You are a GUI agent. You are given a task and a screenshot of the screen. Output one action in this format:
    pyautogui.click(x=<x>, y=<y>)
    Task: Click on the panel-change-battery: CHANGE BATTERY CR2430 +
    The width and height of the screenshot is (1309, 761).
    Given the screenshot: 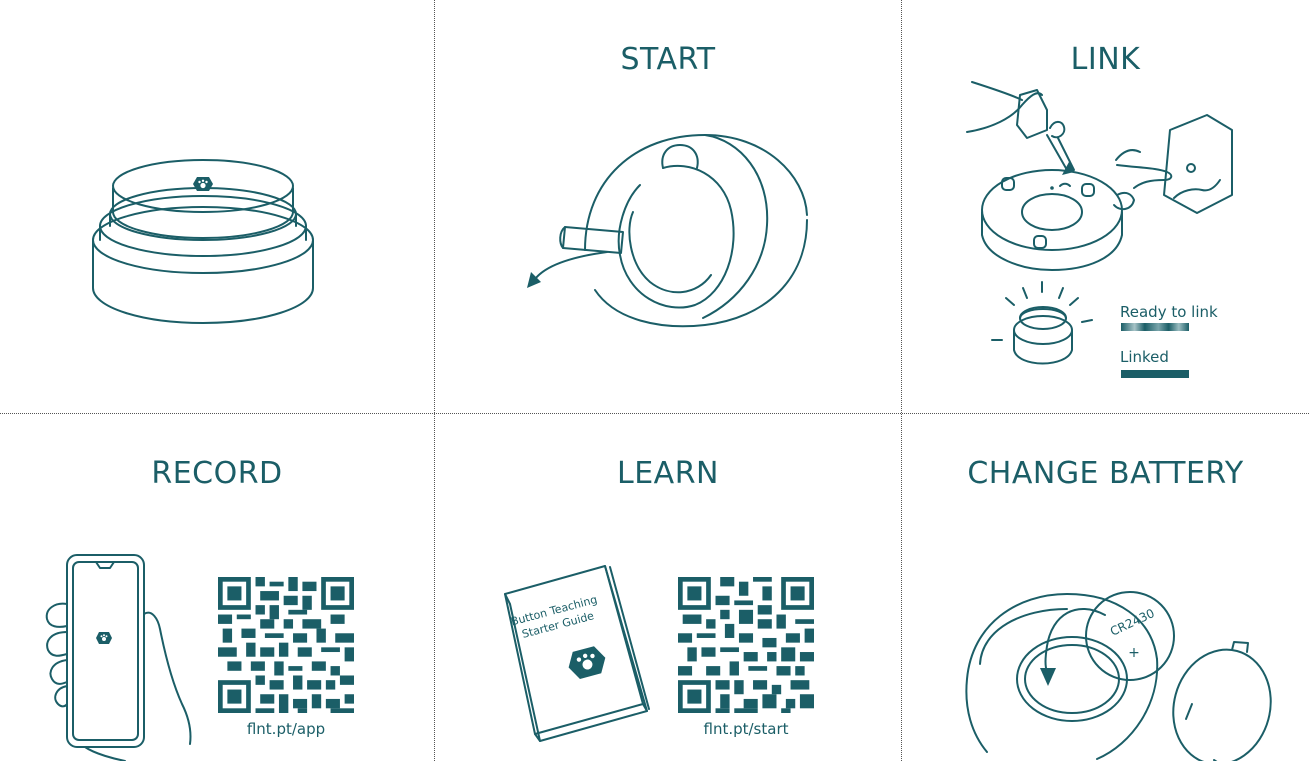 What is the action you would take?
    pyautogui.click(x=1105, y=587)
    